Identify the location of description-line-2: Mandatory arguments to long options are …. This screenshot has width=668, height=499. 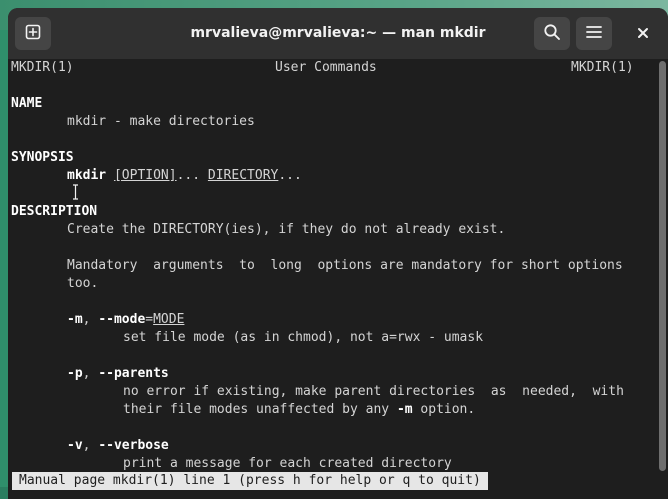
(345, 265).